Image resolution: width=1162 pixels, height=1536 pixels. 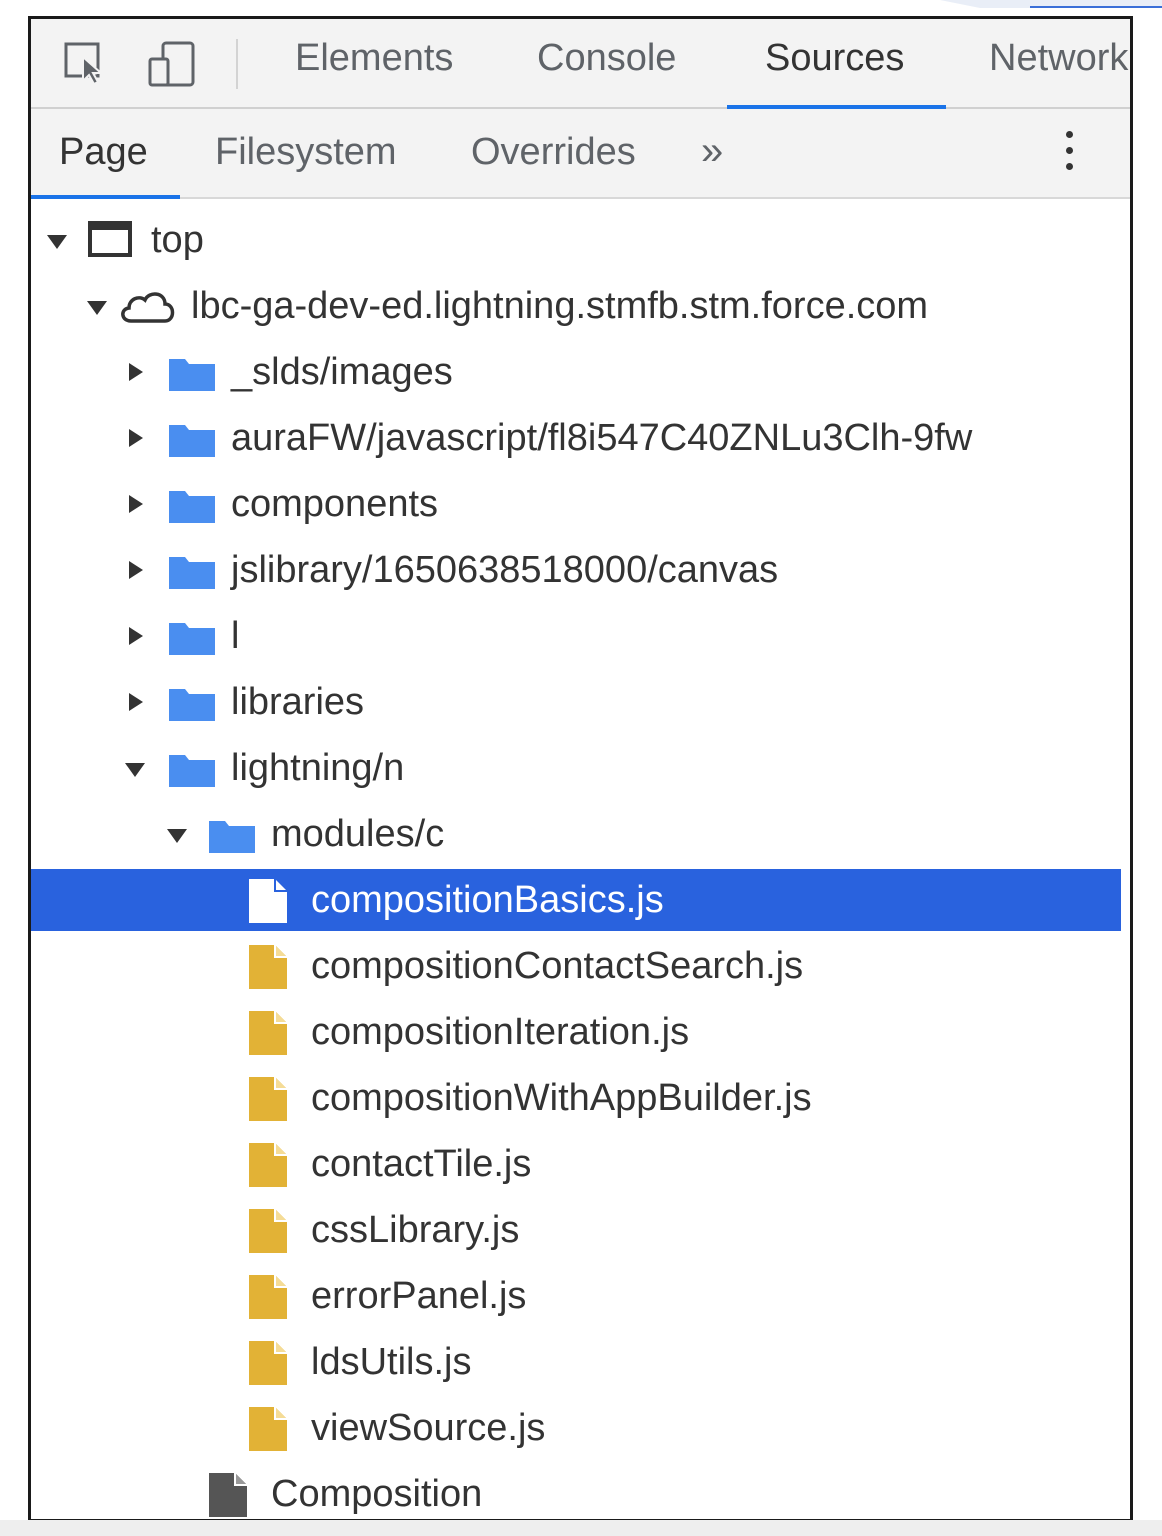 What do you see at coordinates (148, 307) in the screenshot?
I see `cloud-icon` at bounding box center [148, 307].